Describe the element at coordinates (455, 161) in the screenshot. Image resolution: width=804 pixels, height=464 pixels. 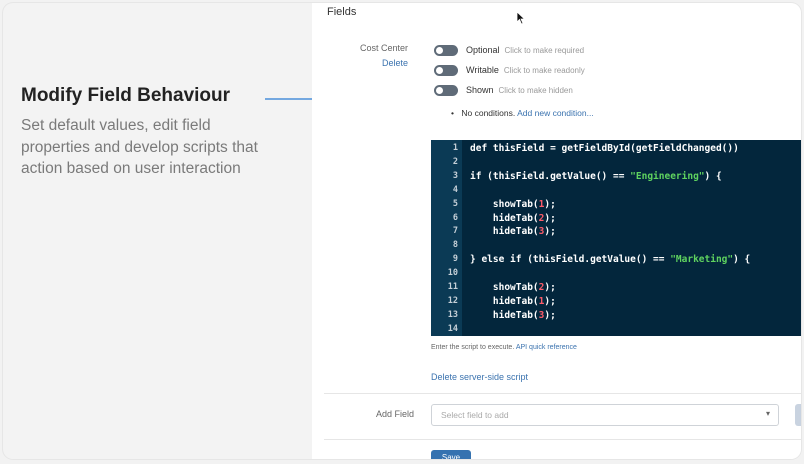
I see `line-number: 2` at that location.